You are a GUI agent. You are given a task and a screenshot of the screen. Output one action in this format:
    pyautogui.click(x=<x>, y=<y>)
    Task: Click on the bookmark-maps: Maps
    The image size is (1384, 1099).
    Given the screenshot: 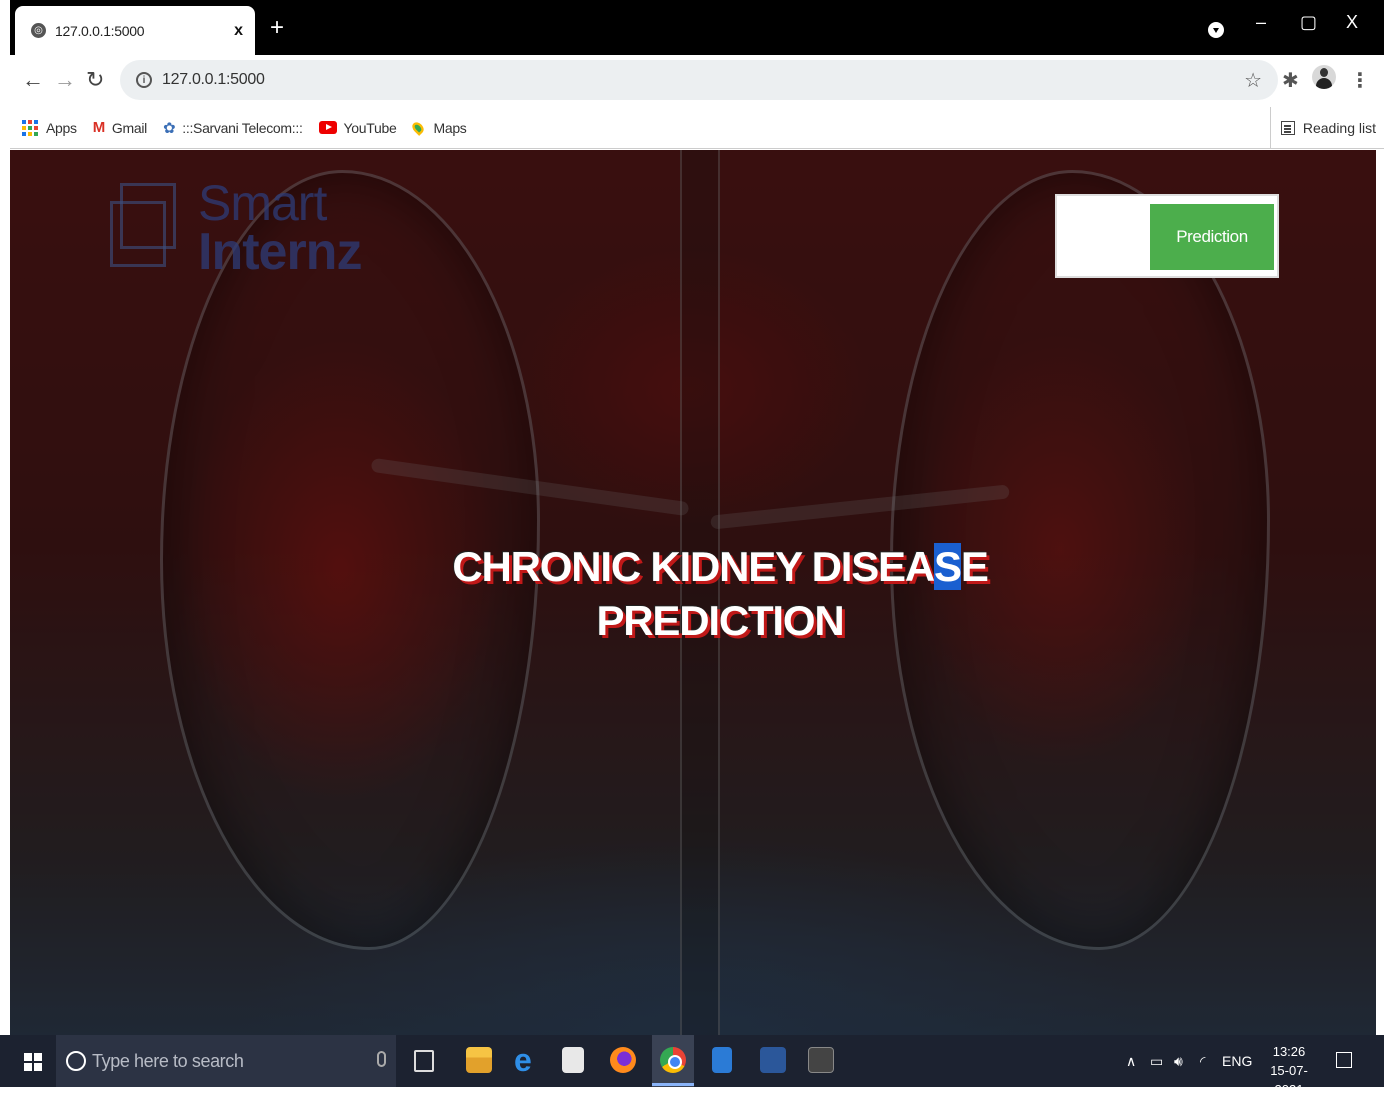 What is the action you would take?
    pyautogui.click(x=438, y=127)
    